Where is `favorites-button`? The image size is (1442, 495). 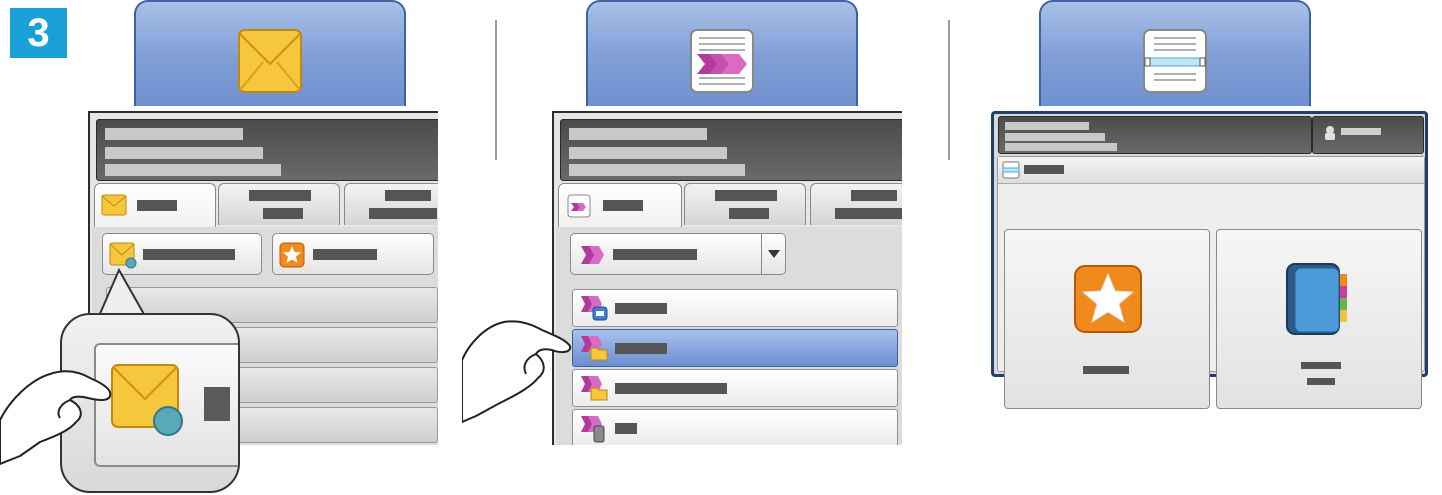
favorites-button is located at coordinates (353, 254).